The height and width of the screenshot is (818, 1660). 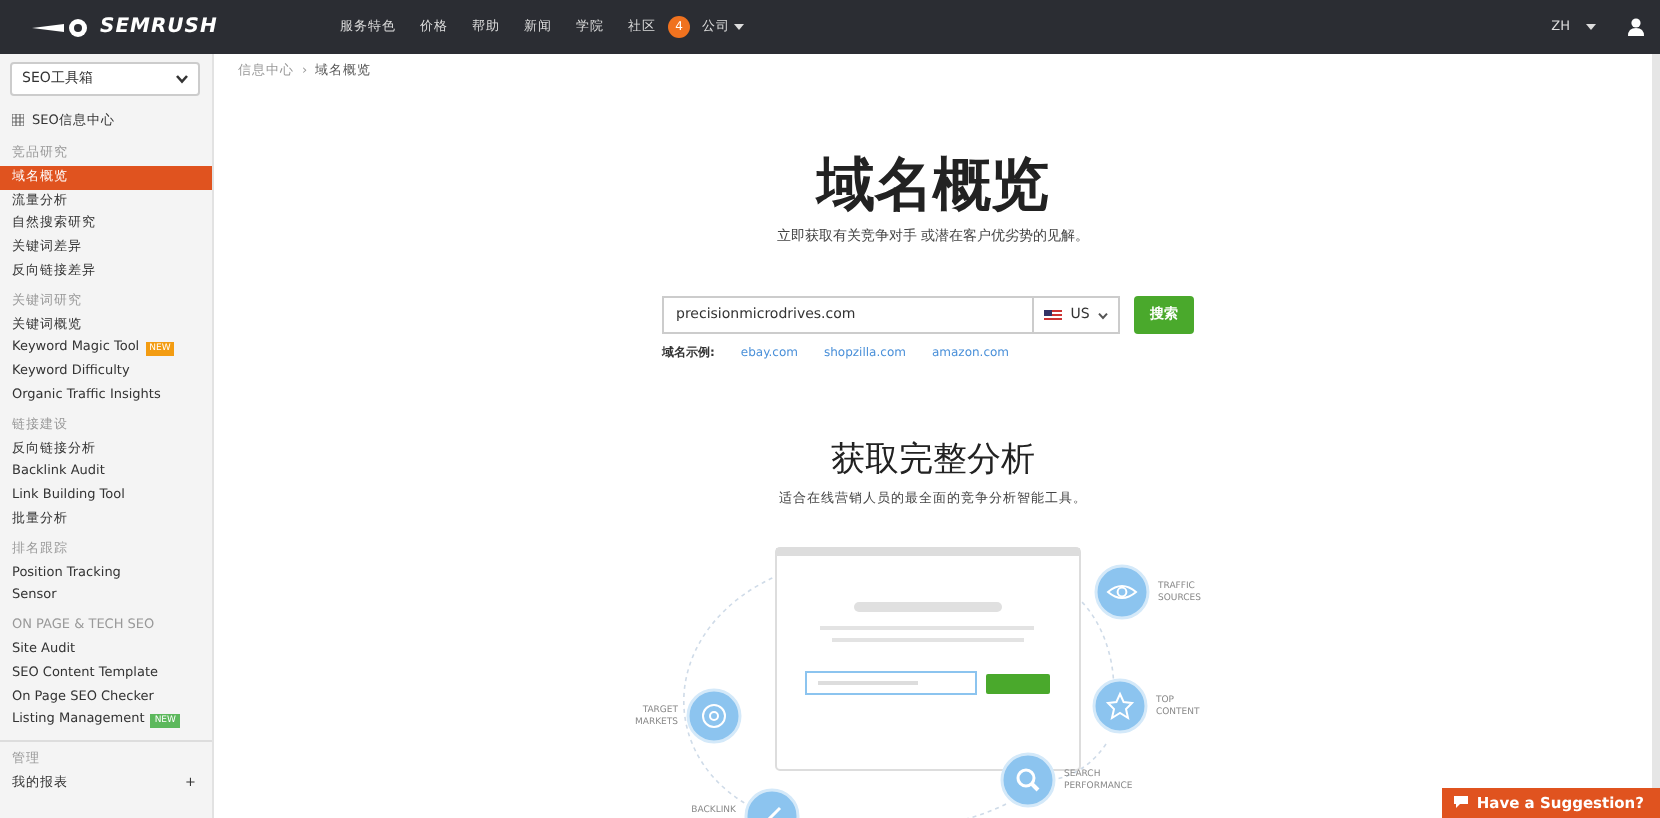 I want to click on target-icon, so click(x=713, y=715).